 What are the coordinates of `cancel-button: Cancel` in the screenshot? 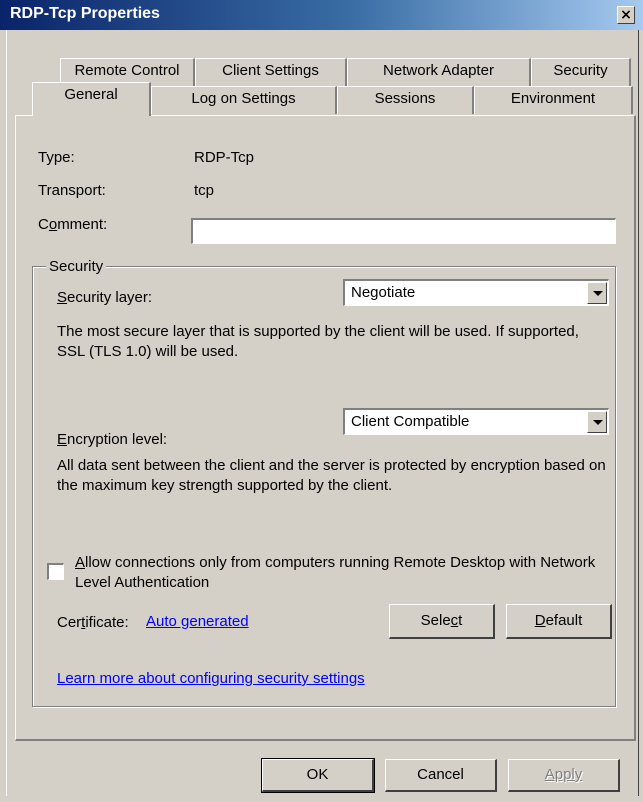 It's located at (441, 775).